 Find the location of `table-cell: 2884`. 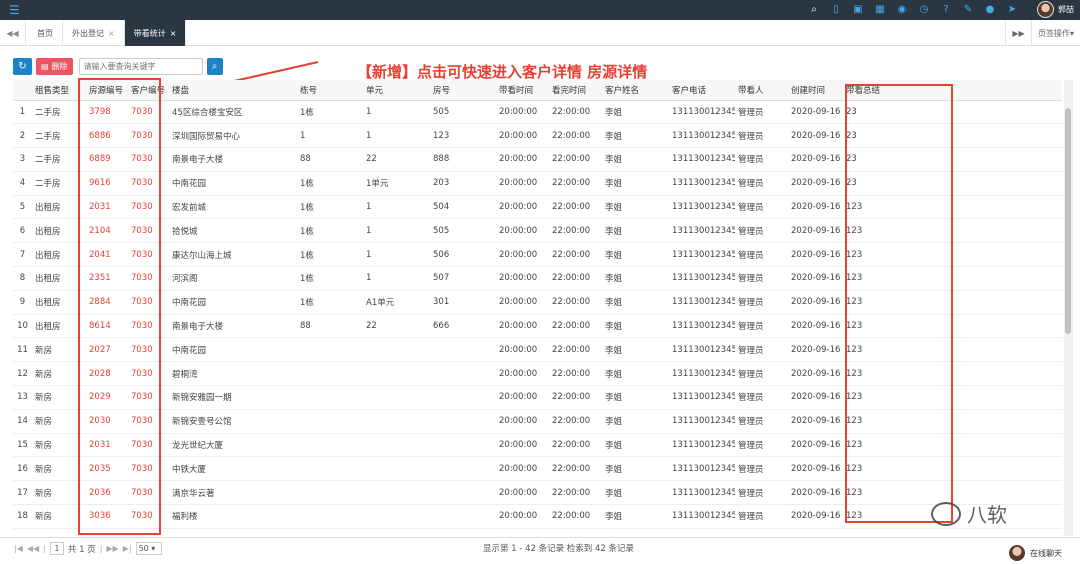

table-cell: 2884 is located at coordinates (107, 302).